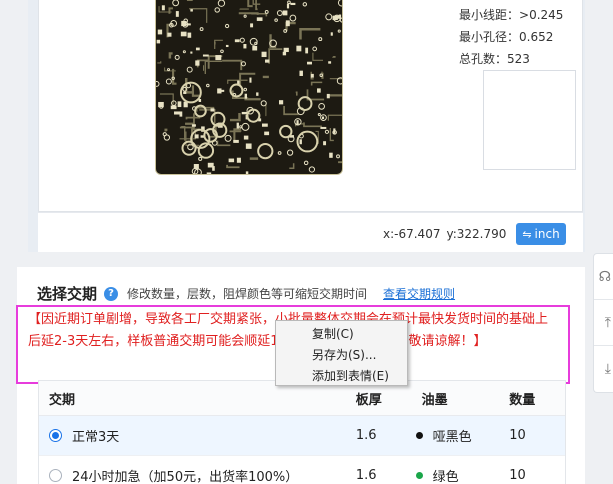  Describe the element at coordinates (67, 294) in the screenshot. I see `section-title: 选择交期` at that location.